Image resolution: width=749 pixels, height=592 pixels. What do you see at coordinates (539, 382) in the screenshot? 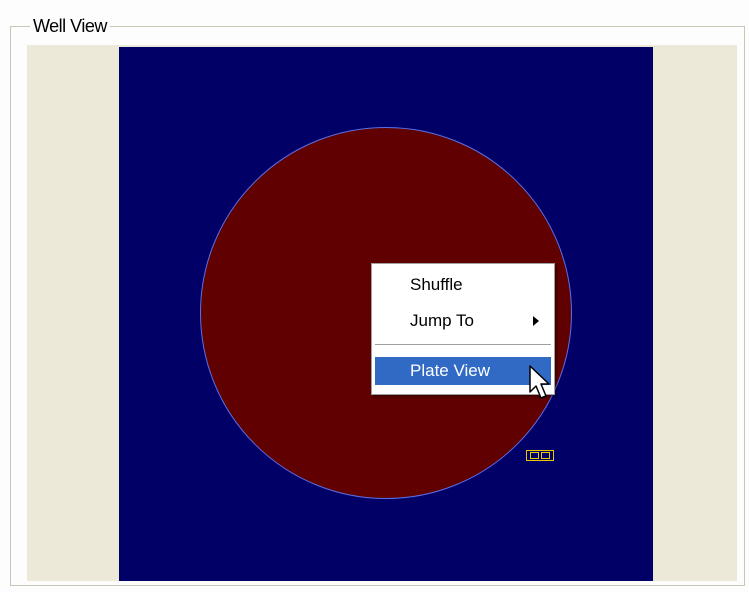
I see `arrow-cursor-icon` at bounding box center [539, 382].